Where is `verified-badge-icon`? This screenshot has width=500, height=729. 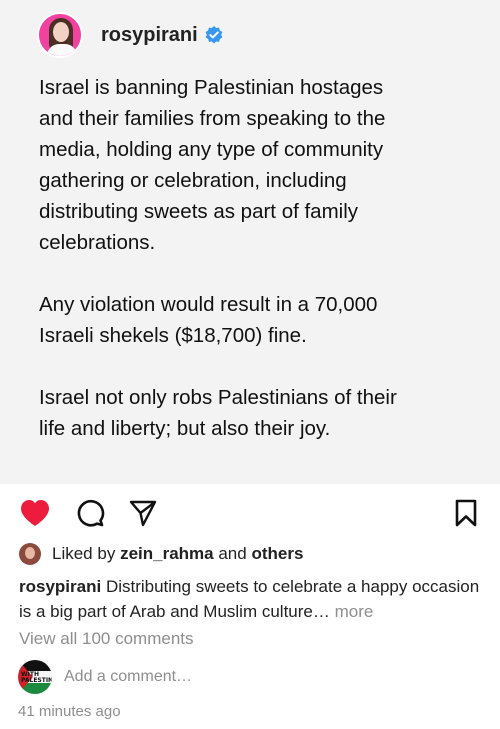 verified-badge-icon is located at coordinates (214, 35).